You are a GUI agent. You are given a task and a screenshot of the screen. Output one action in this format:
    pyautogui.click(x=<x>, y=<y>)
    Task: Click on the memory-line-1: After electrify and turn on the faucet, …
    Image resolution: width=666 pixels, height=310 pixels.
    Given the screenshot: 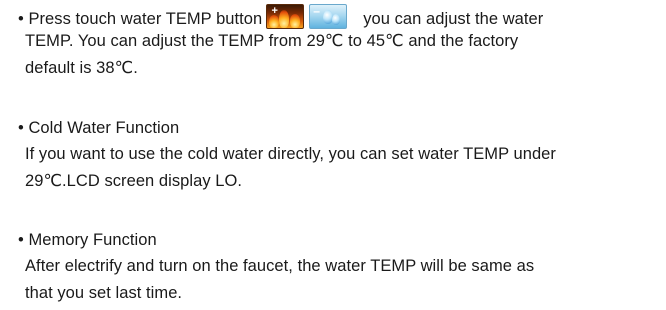 What is the action you would take?
    pyautogui.click(x=280, y=266)
    